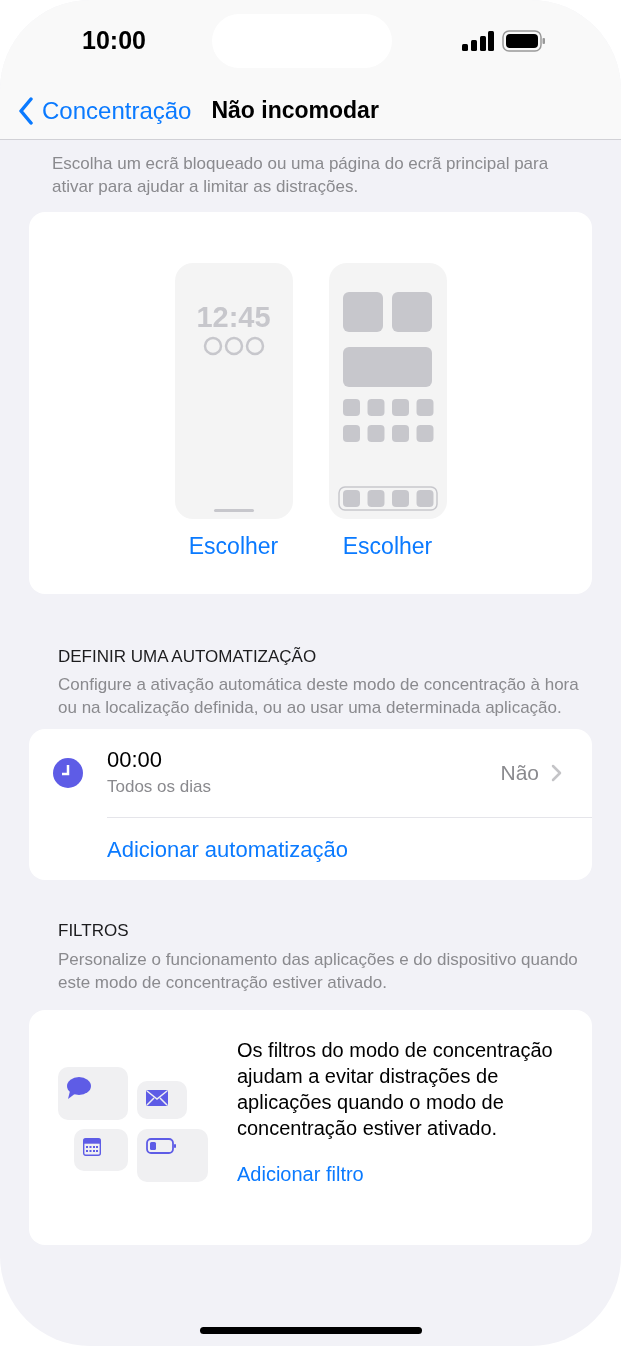  I want to click on automation-time: 00:00, so click(135, 760).